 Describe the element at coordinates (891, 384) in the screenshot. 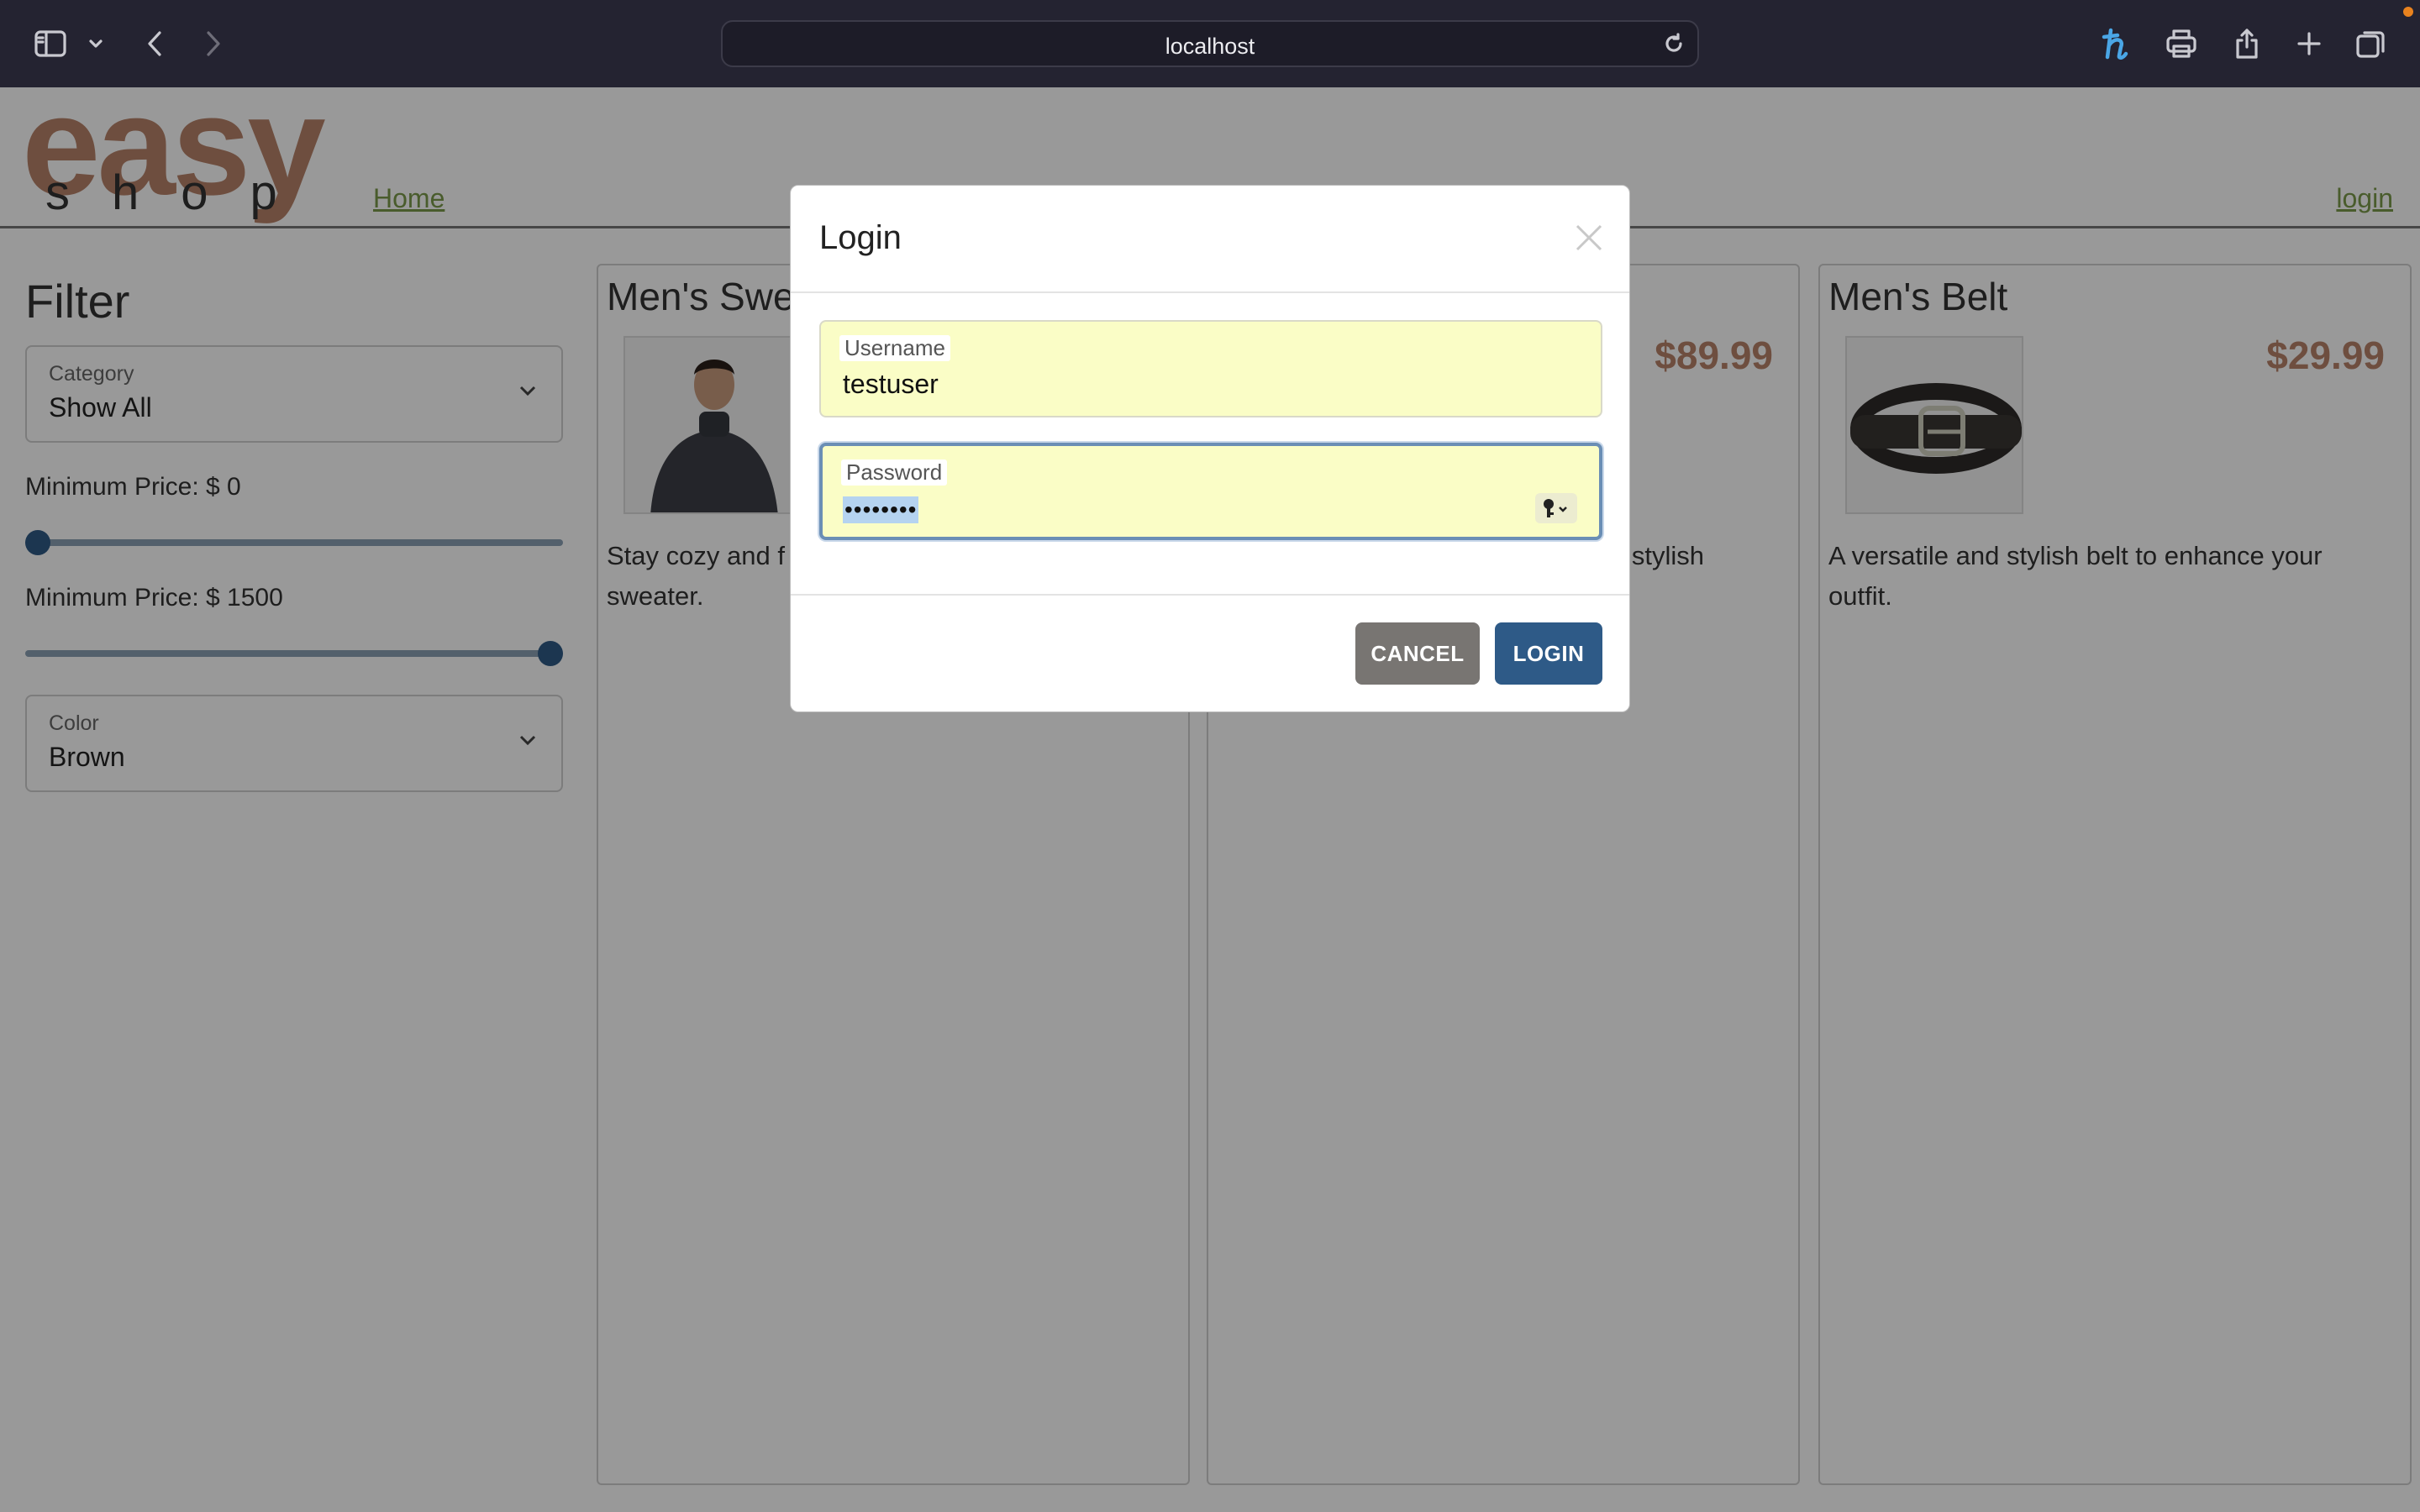

I see `username-value: testuser` at that location.